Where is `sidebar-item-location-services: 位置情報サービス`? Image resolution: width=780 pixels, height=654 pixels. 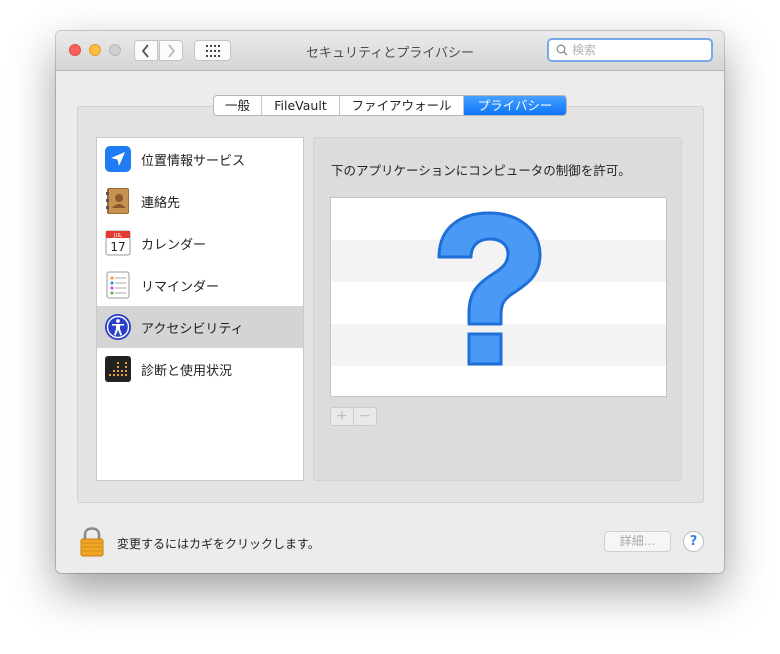
sidebar-item-location-services: 位置情報サービス is located at coordinates (200, 159).